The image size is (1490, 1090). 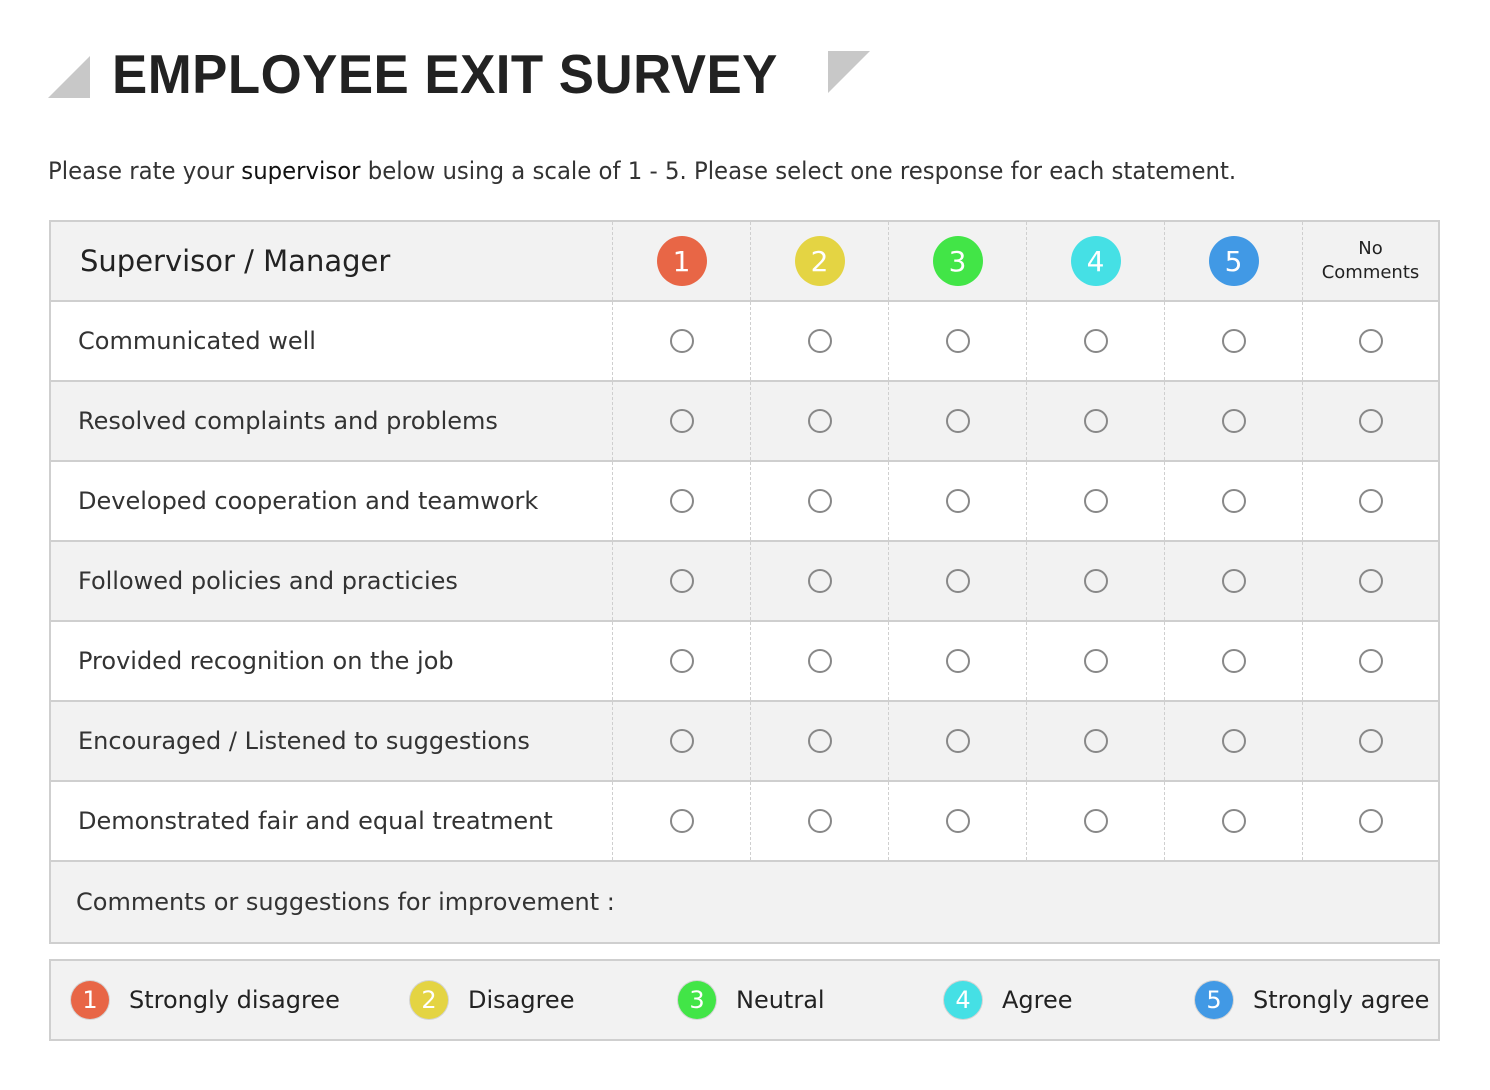 What do you see at coordinates (288, 421) in the screenshot?
I see `statement-label: Resolved complaints and problems` at bounding box center [288, 421].